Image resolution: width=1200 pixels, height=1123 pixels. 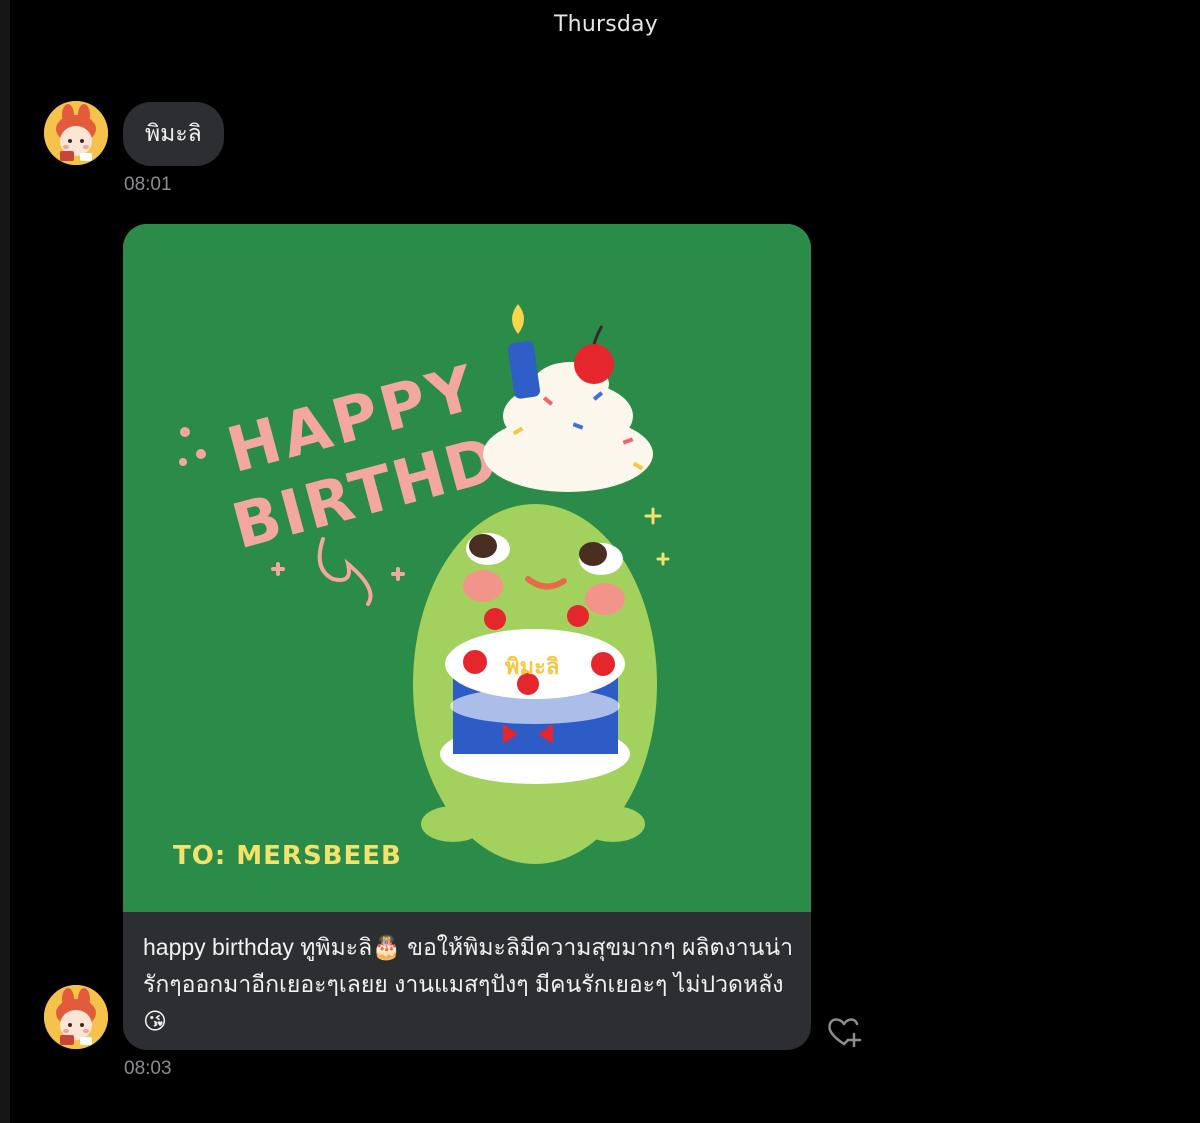 What do you see at coordinates (532, 667) in the screenshot?
I see `cake-label: พิมะลิ` at bounding box center [532, 667].